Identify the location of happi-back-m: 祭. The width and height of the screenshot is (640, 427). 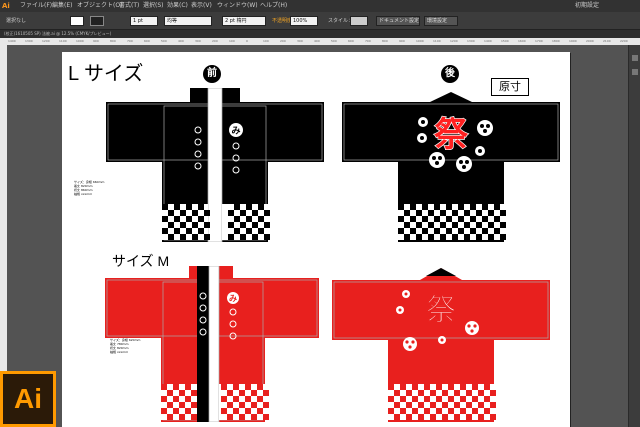
(441, 346).